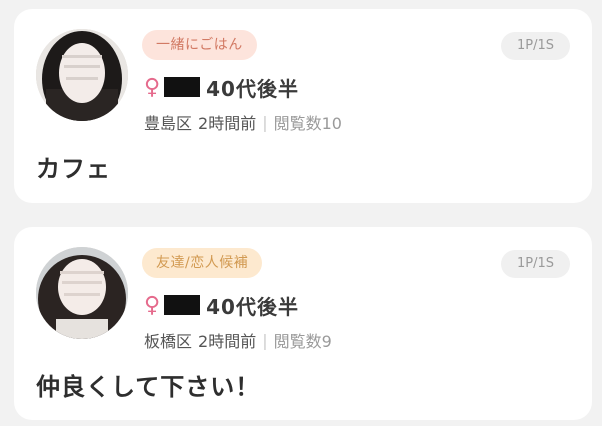 The image size is (602, 426). I want to click on meta-line: 板橋区 2時間前 | 閲覧数9, so click(238, 340).